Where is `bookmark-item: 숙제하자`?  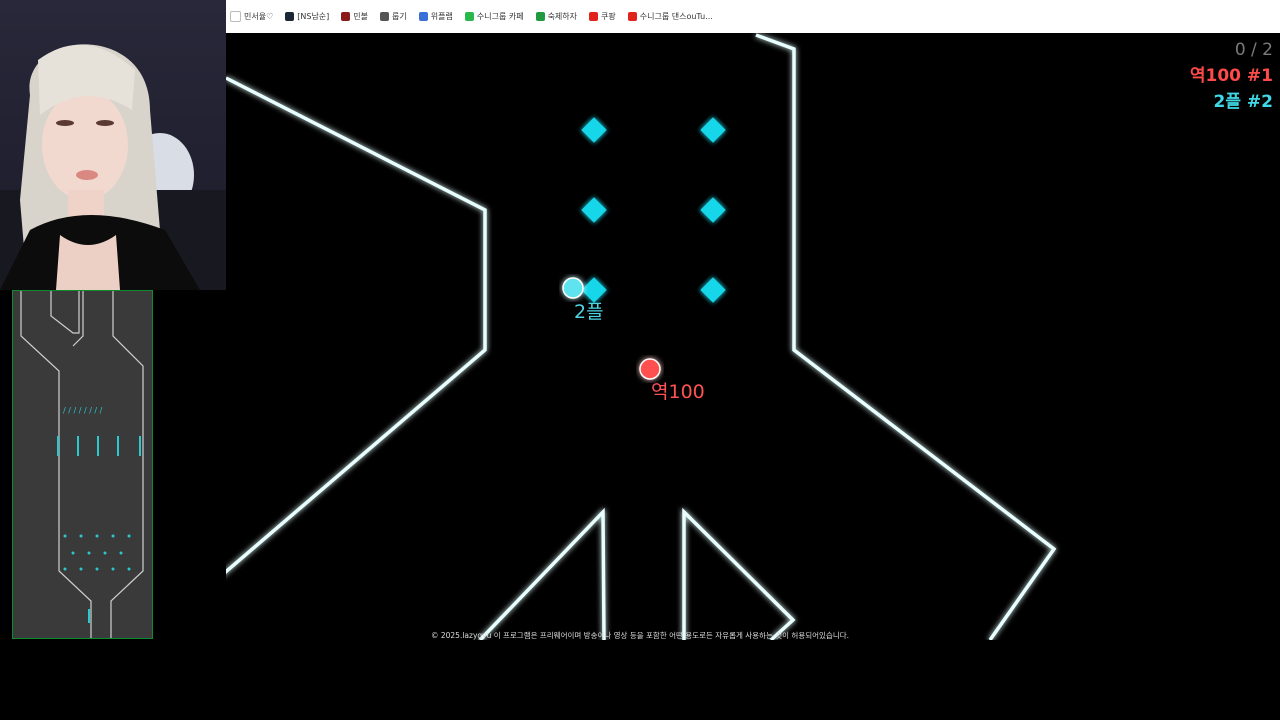 bookmark-item: 숙제하자 is located at coordinates (556, 16).